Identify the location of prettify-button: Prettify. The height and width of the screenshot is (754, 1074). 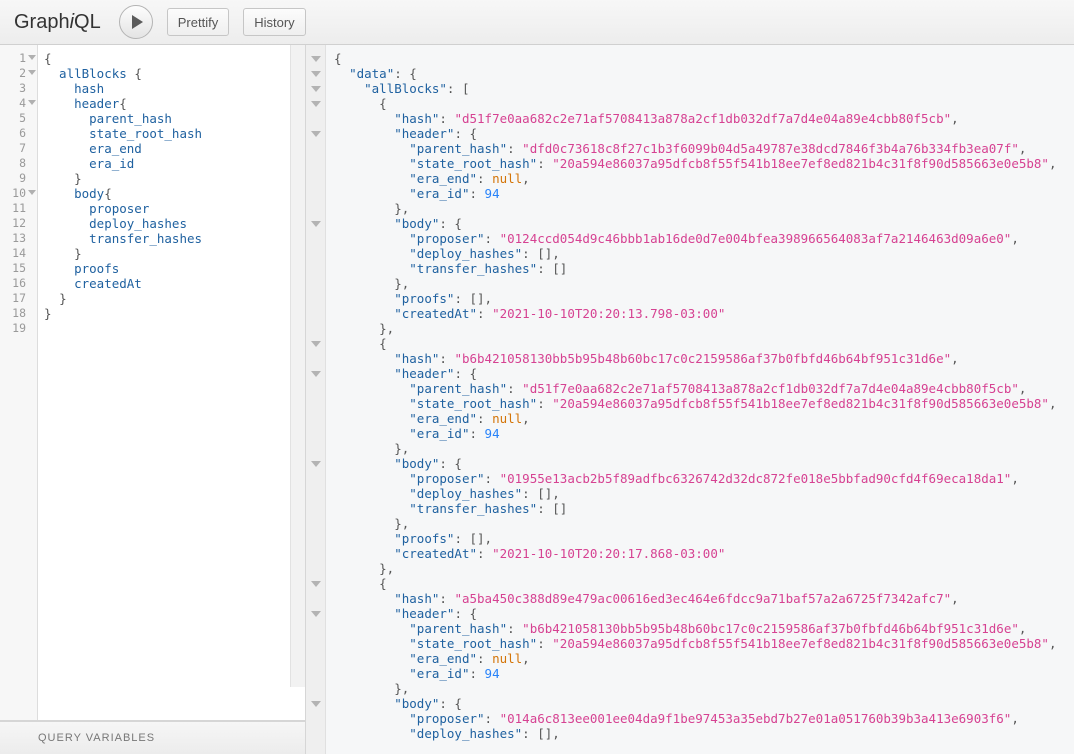
(198, 22).